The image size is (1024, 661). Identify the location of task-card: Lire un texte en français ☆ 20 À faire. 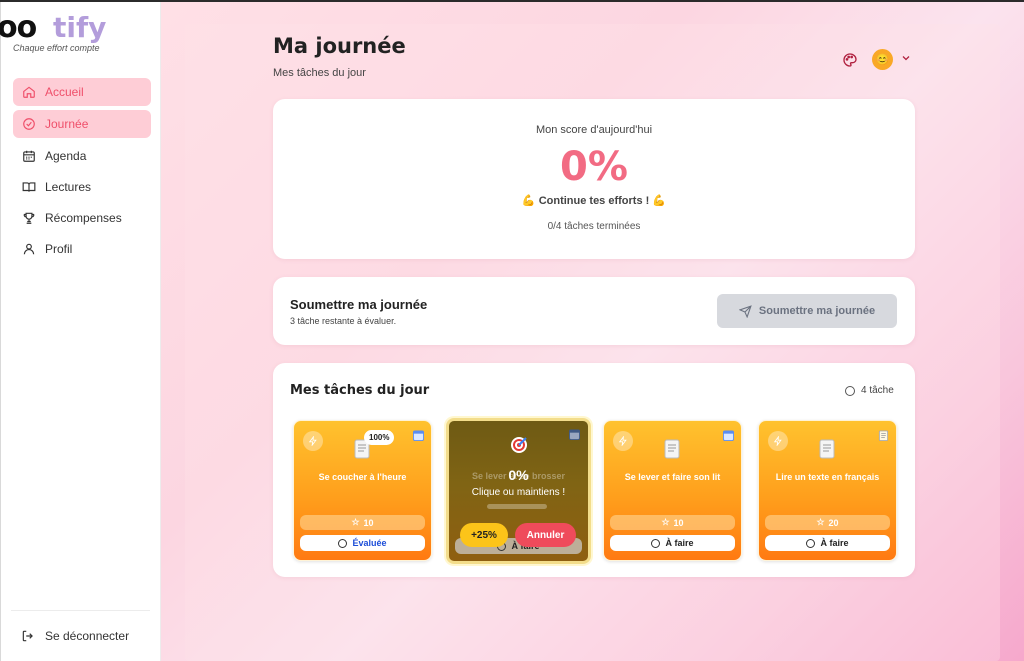
(827, 490).